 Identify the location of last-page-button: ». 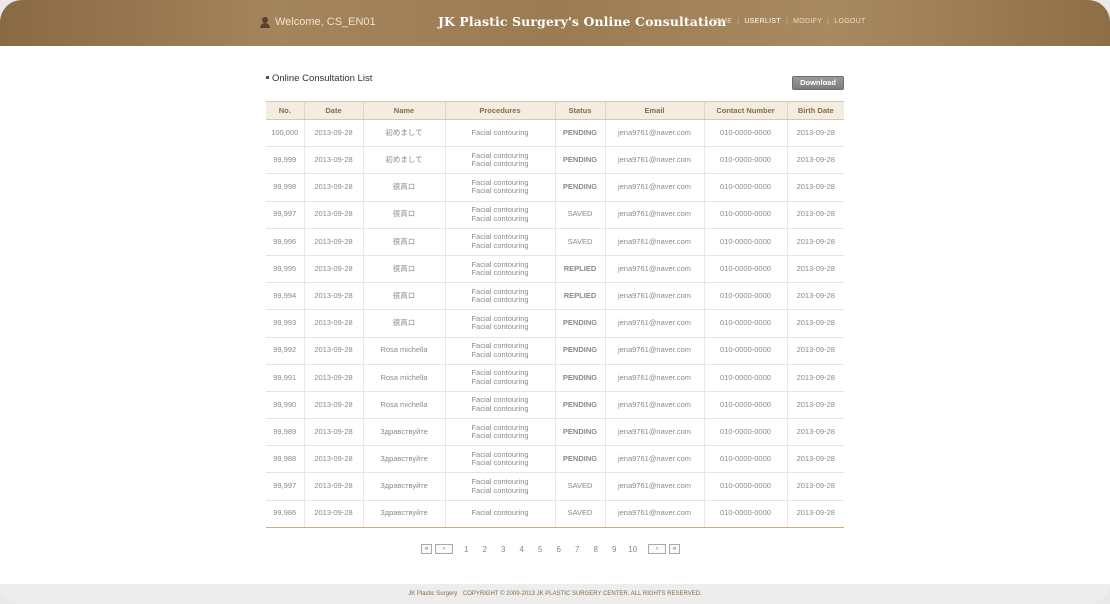
(674, 549).